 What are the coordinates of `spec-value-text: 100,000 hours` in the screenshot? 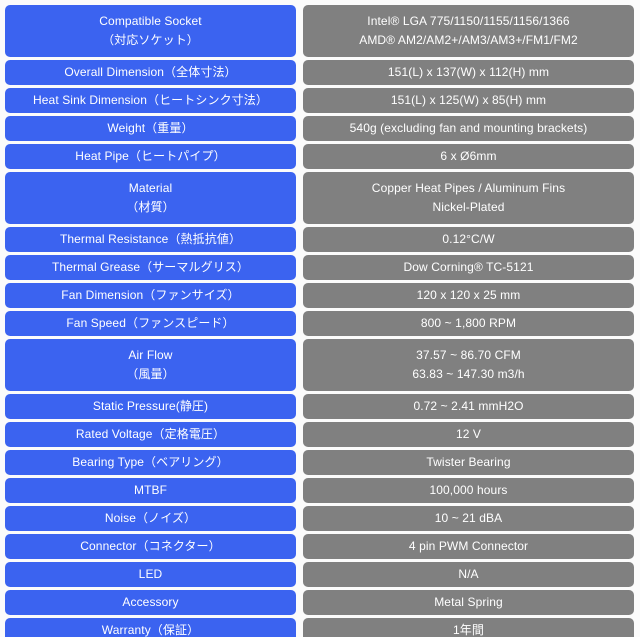 It's located at (468, 491).